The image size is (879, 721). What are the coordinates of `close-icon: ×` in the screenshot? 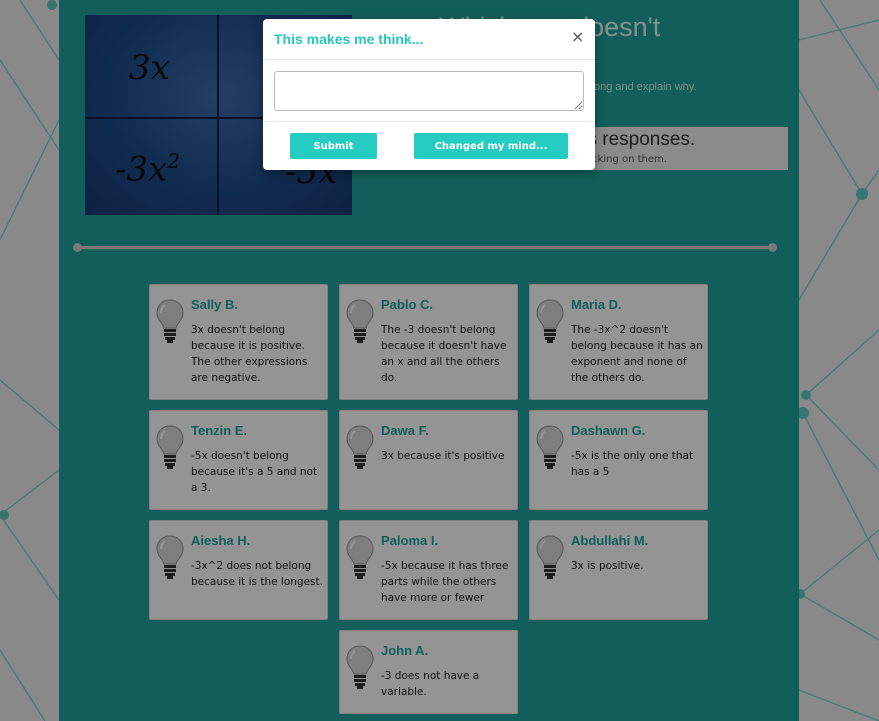 It's located at (577, 37).